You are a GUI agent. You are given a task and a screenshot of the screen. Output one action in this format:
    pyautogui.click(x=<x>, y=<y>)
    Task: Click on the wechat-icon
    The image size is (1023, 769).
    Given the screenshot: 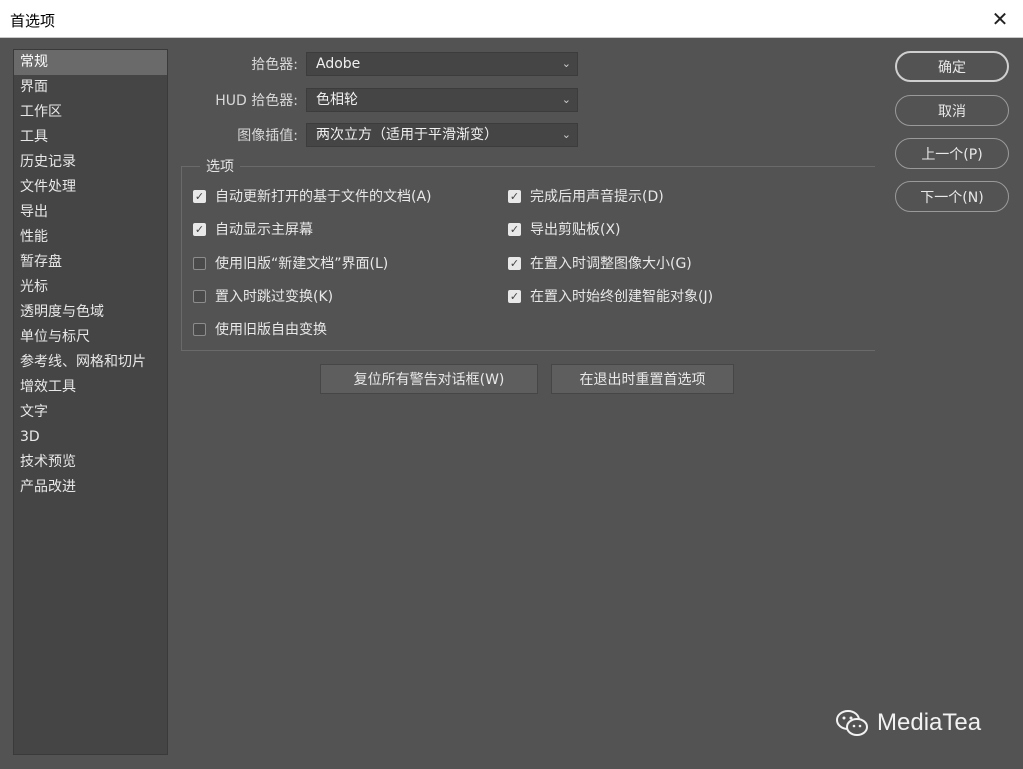 What is the action you would take?
    pyautogui.click(x=852, y=723)
    